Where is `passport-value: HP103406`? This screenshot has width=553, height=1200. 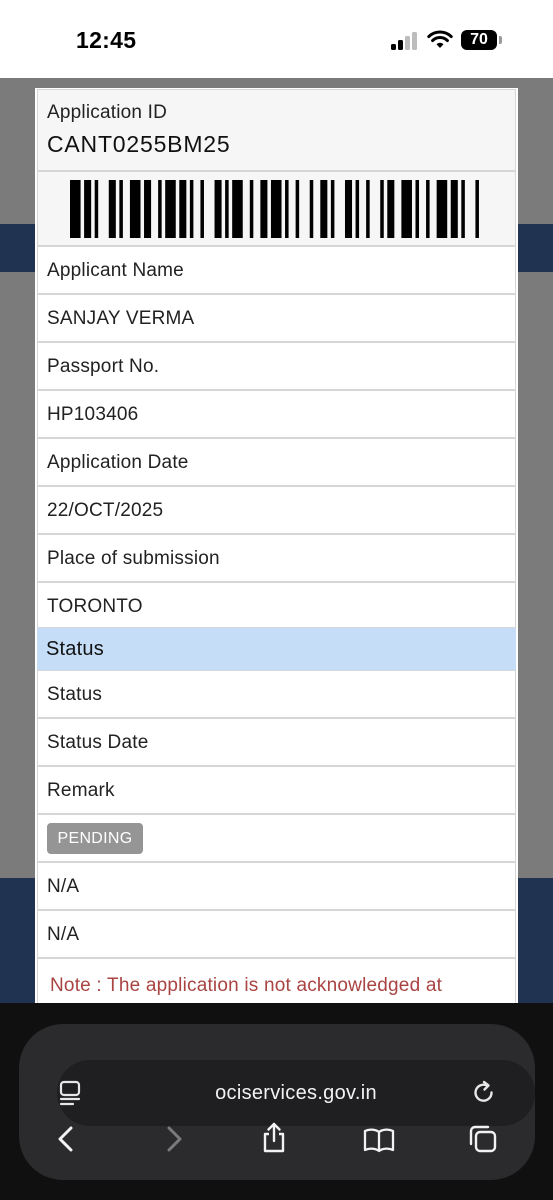
passport-value: HP103406 is located at coordinates (93, 414).